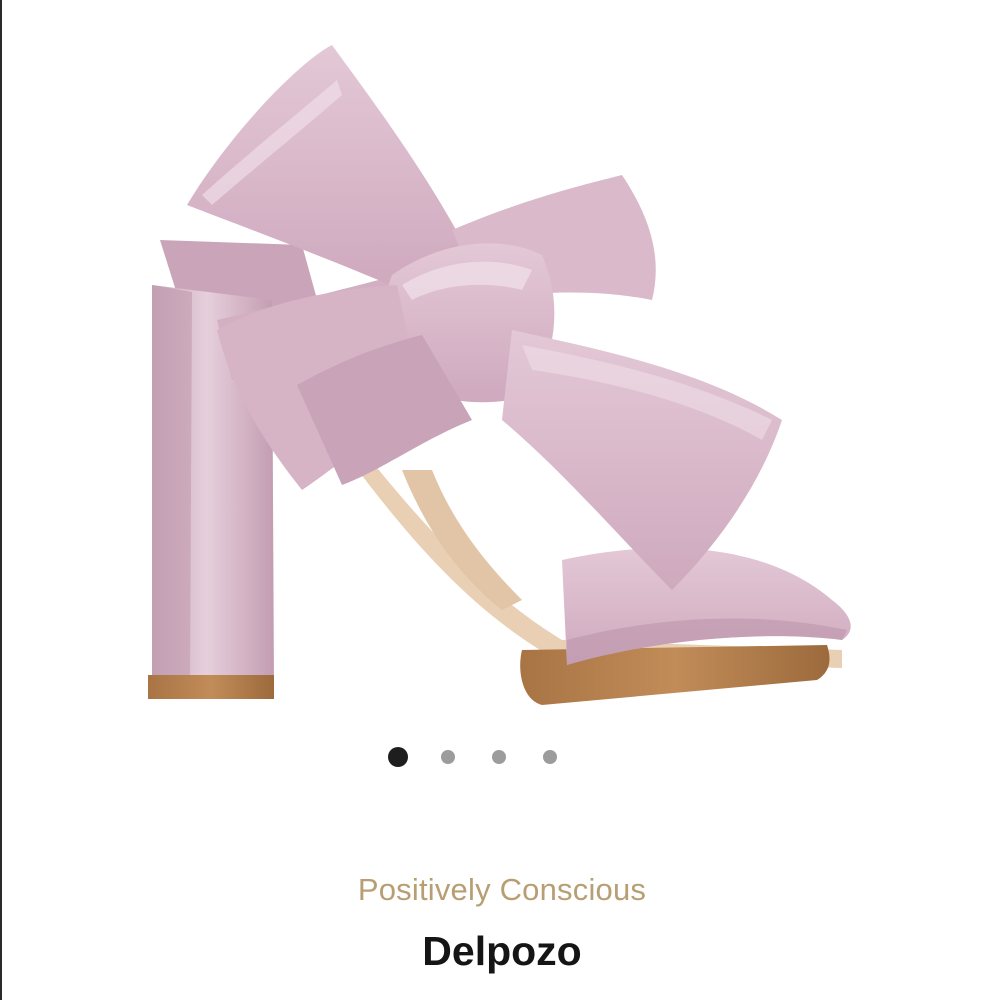 This screenshot has height=1000, width=1000. I want to click on brand-name: Delpozo, so click(501, 951).